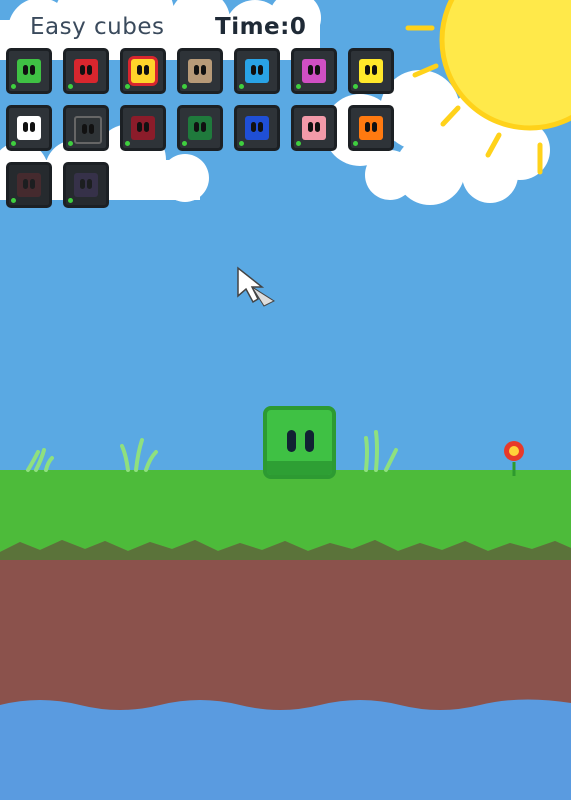  I want to click on player-eye-left, so click(291, 441).